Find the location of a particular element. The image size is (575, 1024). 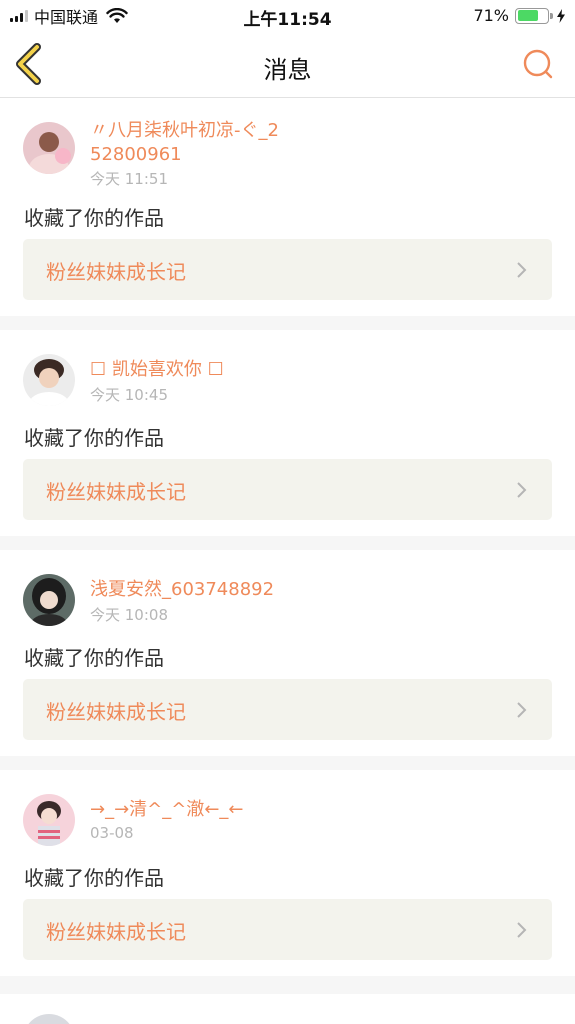

message-time: 今天 10:45 is located at coordinates (129, 395).